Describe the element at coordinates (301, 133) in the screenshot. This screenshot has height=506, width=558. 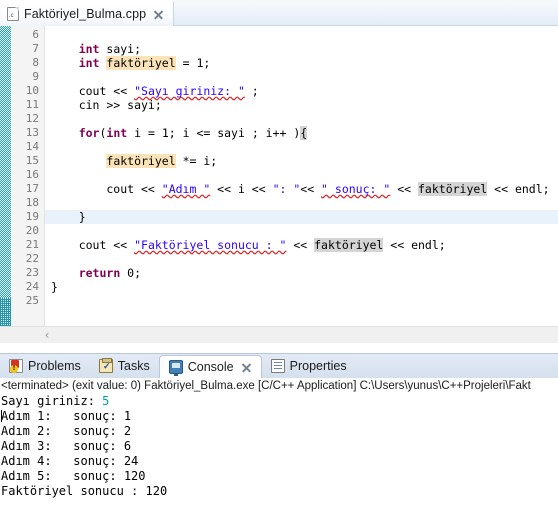
I see `code-line: for(int i = 1; i <= sayi ; i++ ){` at that location.